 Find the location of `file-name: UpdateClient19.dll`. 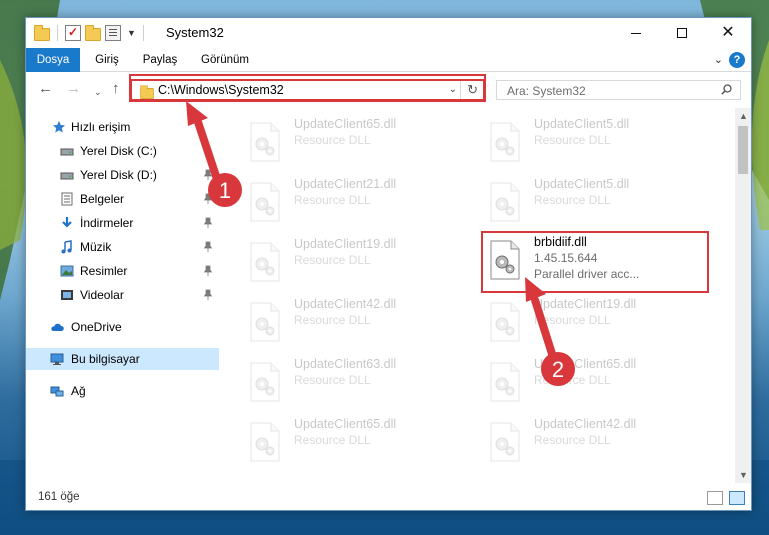

file-name: UpdateClient19.dll is located at coordinates (585, 304).